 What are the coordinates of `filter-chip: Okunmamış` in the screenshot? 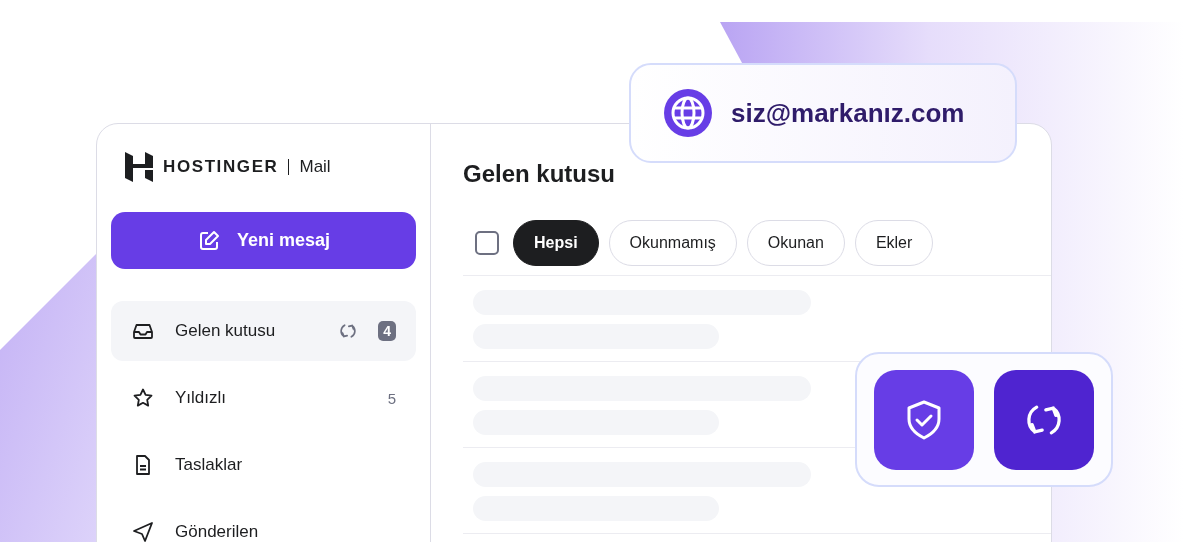 It's located at (672, 243).